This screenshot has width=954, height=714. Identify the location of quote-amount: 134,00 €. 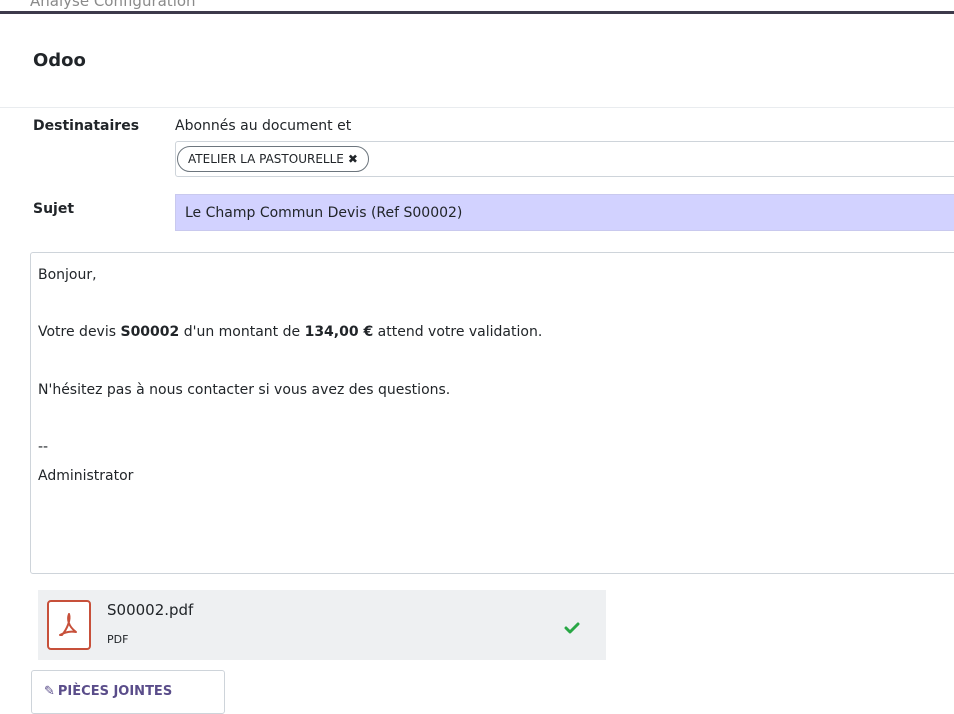
(339, 332).